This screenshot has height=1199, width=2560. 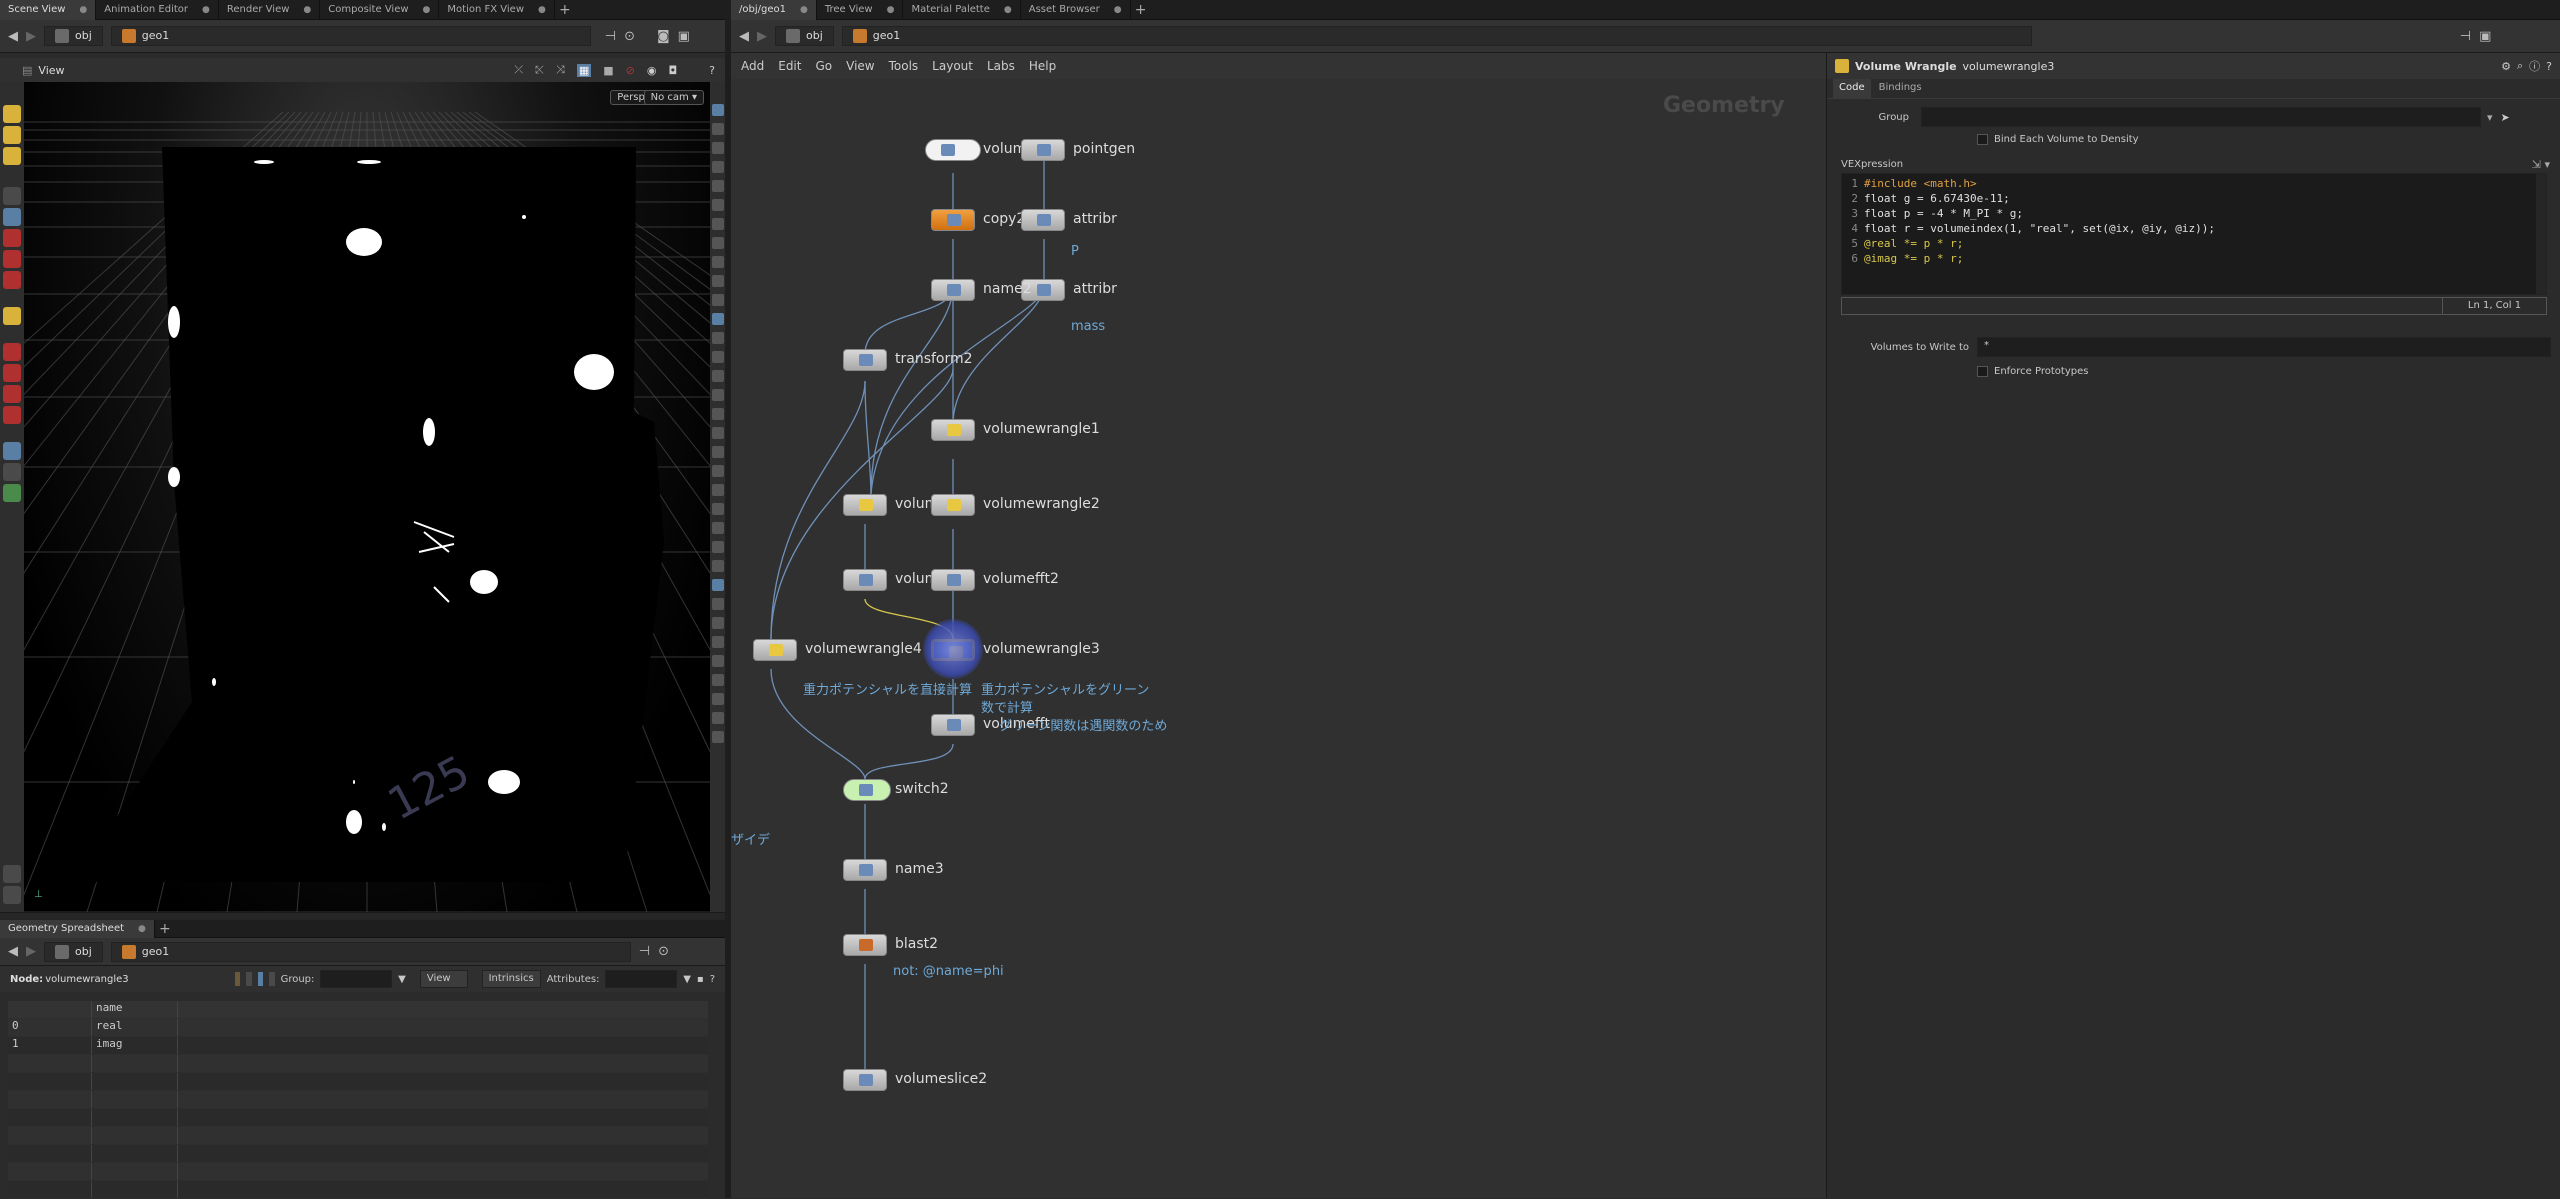 I want to click on render-region-icon, so click(x=12, y=493).